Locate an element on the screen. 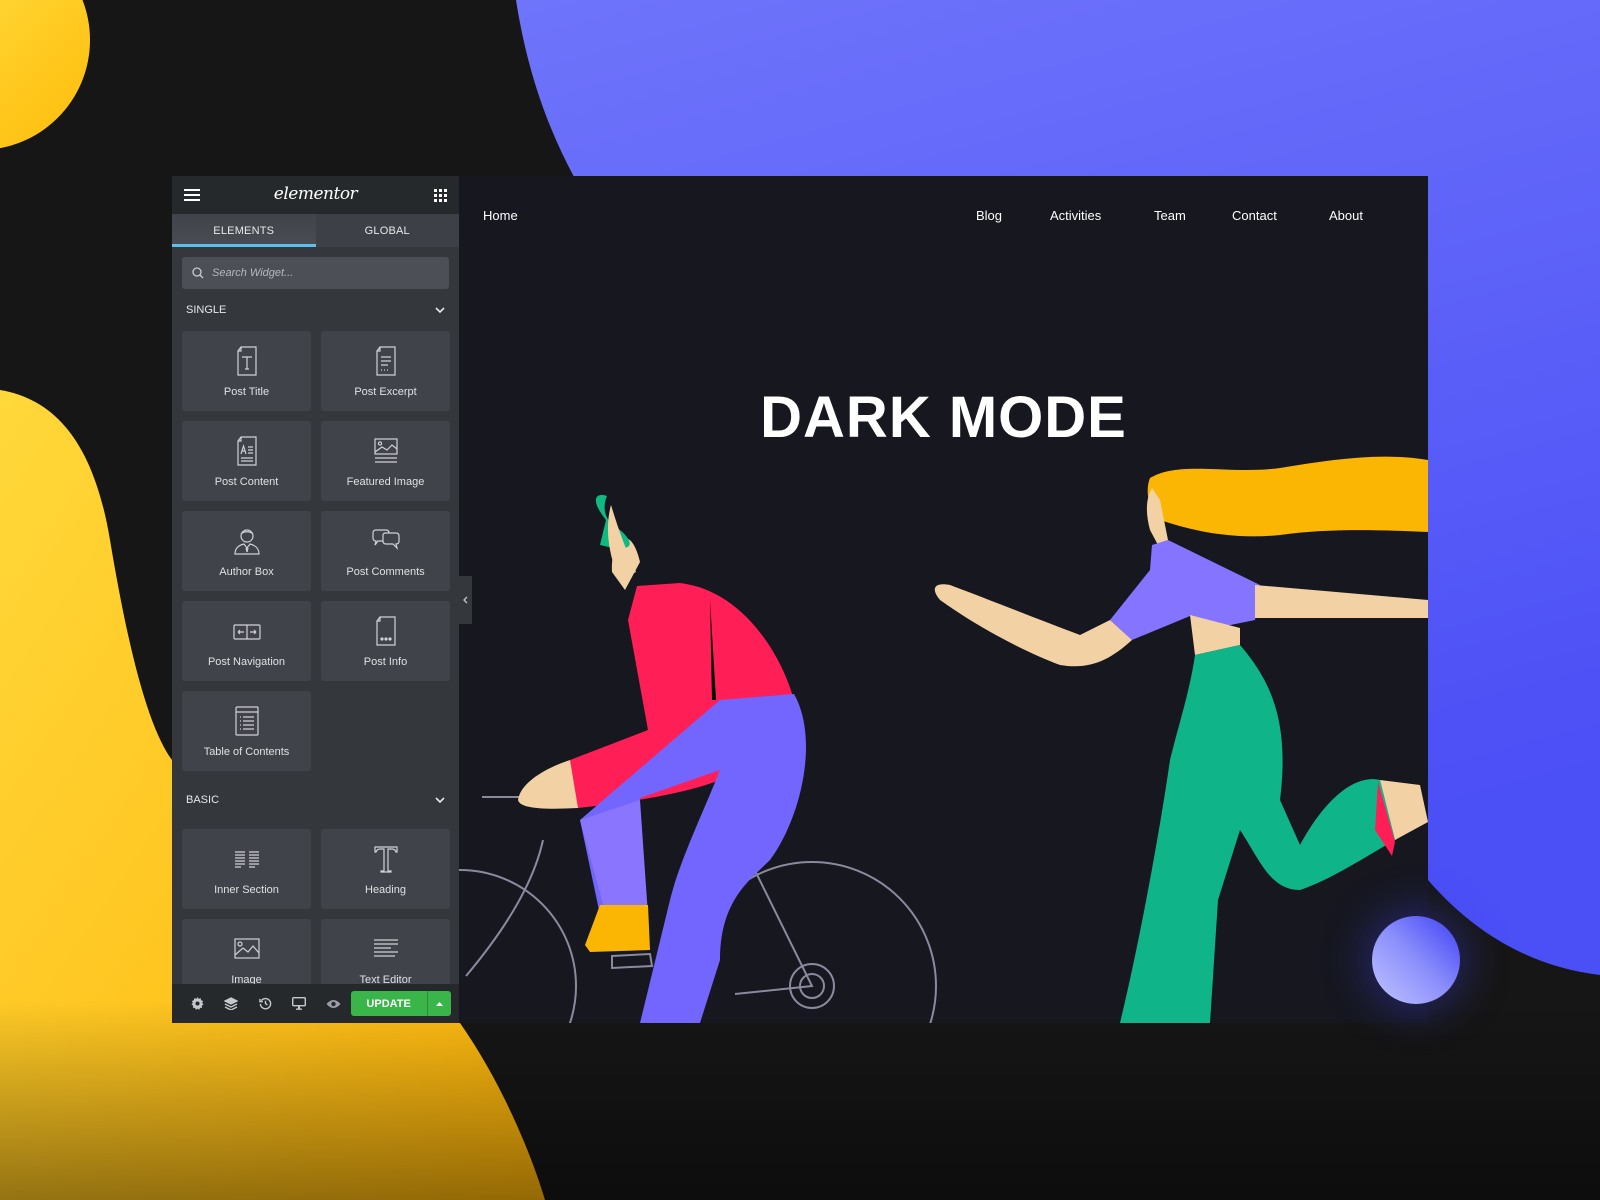 The height and width of the screenshot is (1200, 1600). widget-post-comments: Post Comments is located at coordinates (385, 551).